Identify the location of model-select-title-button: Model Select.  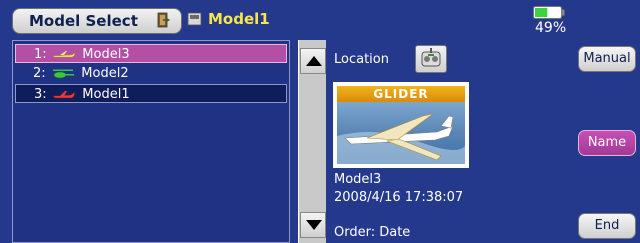
(97, 21).